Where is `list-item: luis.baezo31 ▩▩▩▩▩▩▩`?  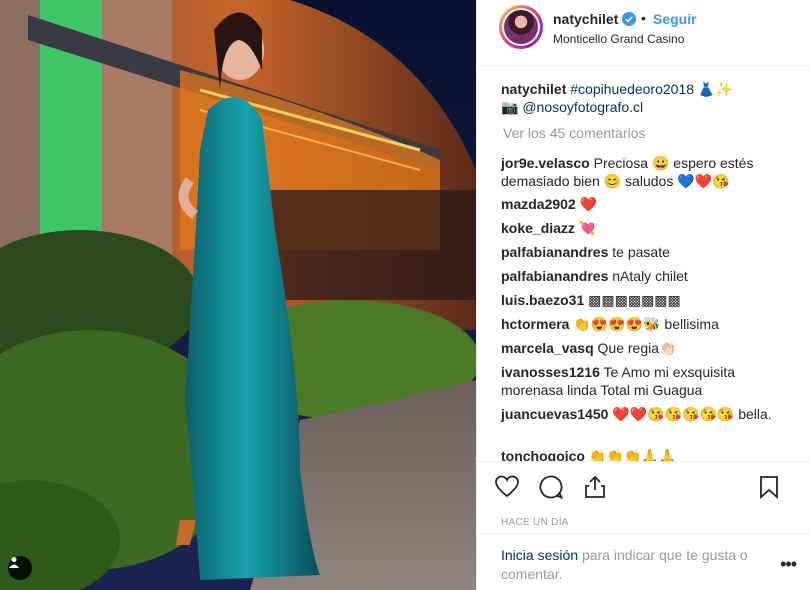 list-item: luis.baezo31 ▩▩▩▩▩▩▩ is located at coordinates (646, 300).